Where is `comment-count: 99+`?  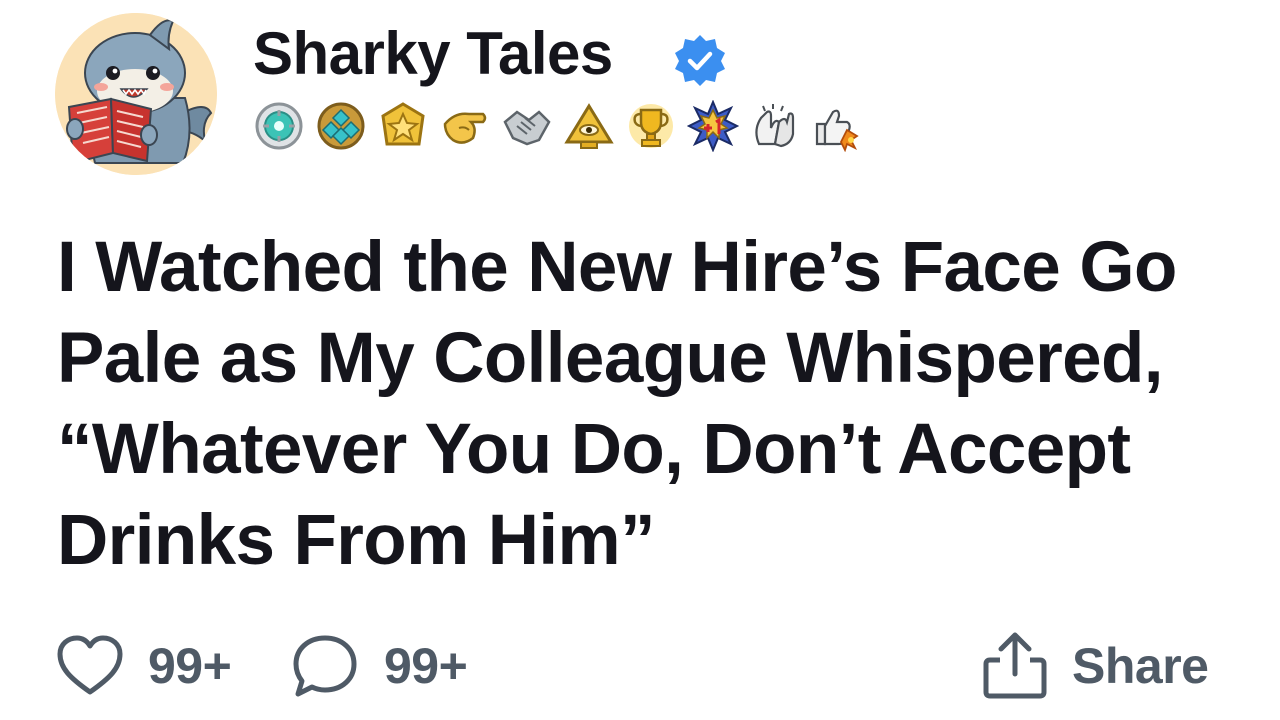 comment-count: 99+ is located at coordinates (426, 666).